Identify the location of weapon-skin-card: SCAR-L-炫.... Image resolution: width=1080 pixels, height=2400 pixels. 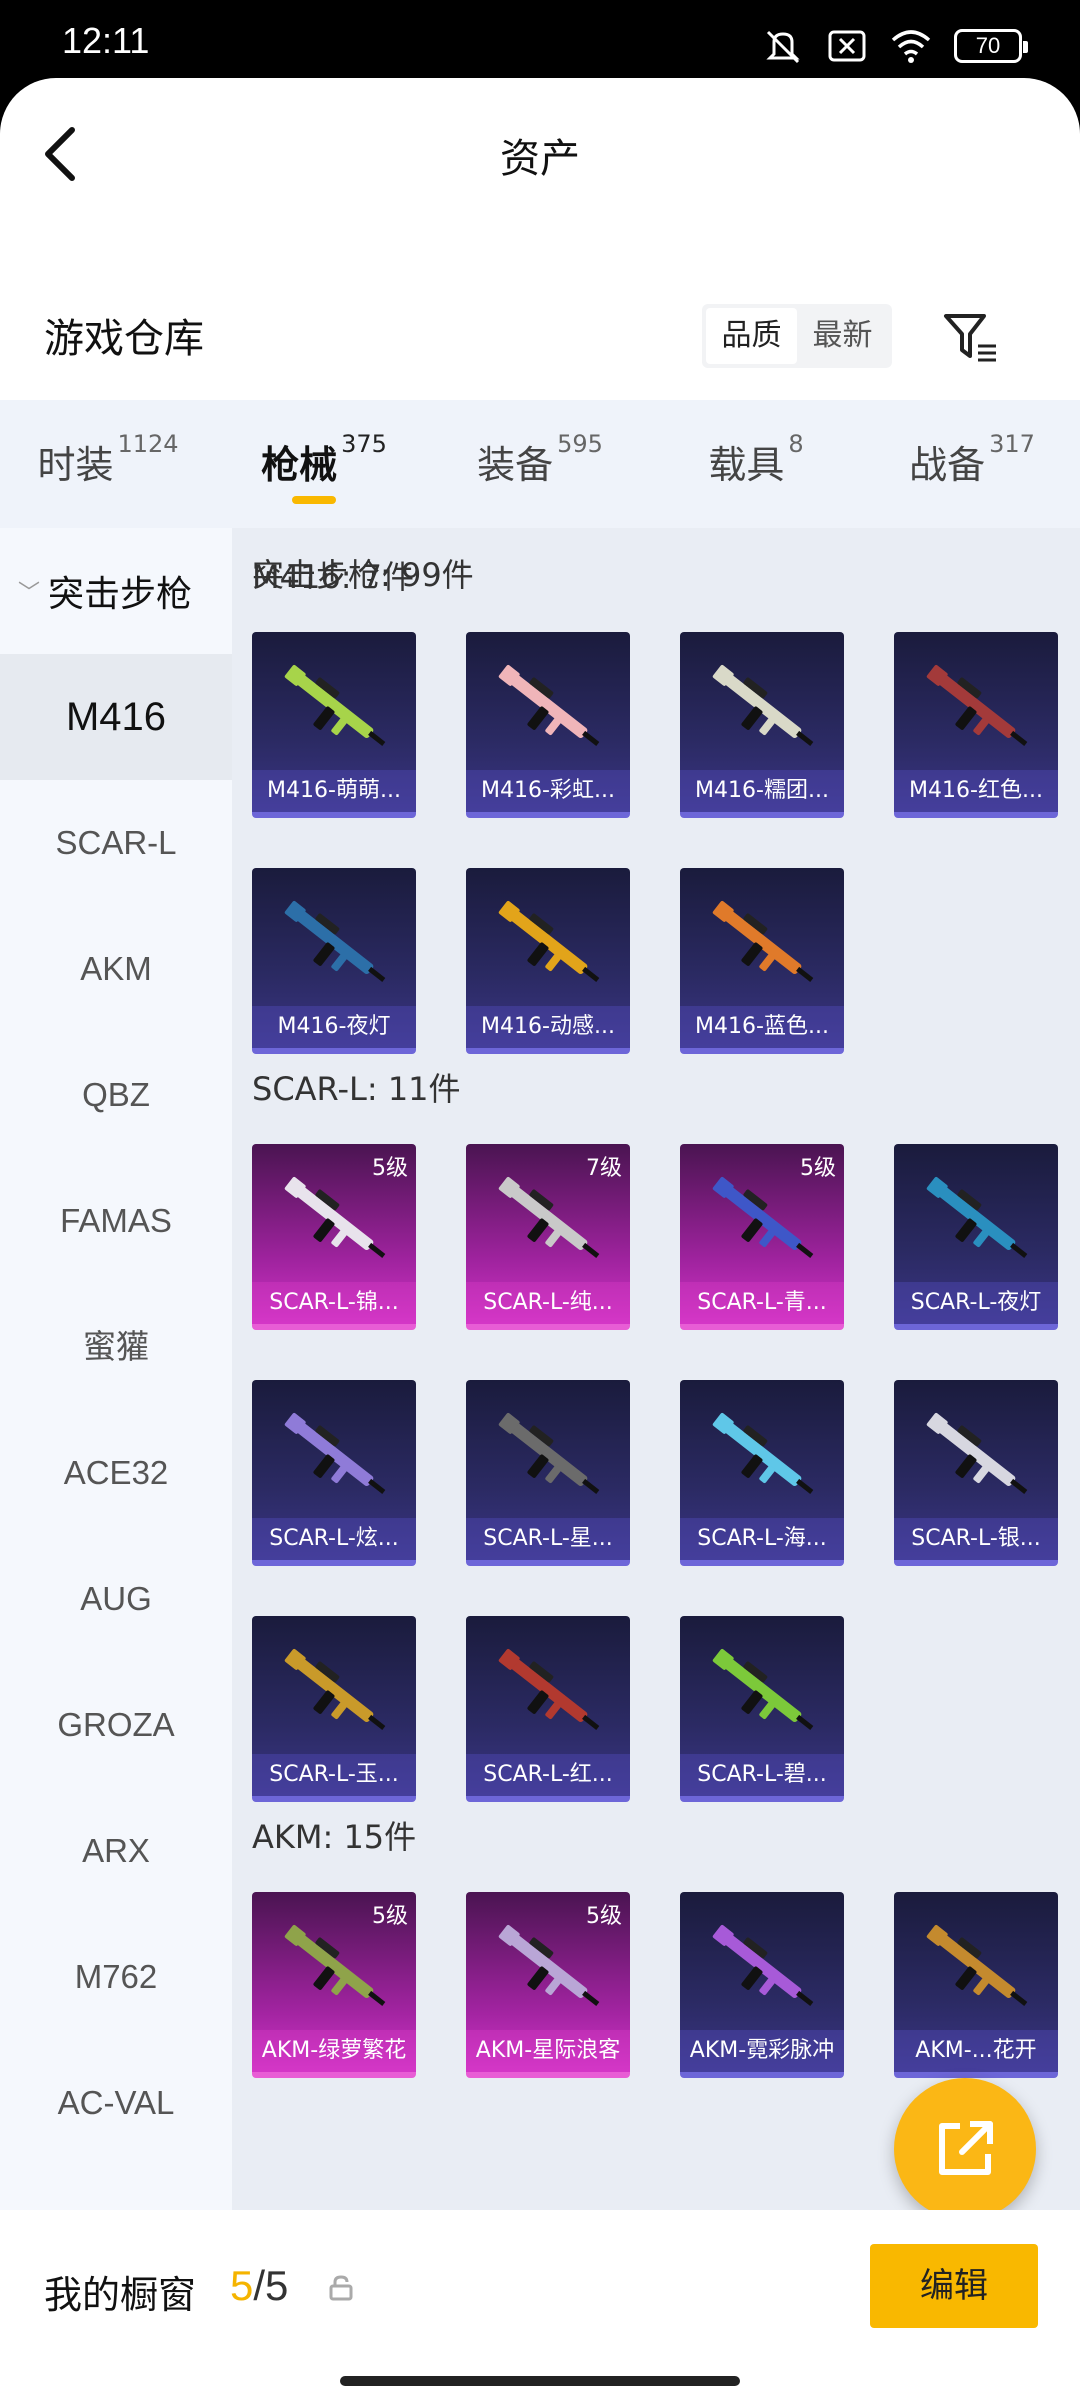
(334, 1473).